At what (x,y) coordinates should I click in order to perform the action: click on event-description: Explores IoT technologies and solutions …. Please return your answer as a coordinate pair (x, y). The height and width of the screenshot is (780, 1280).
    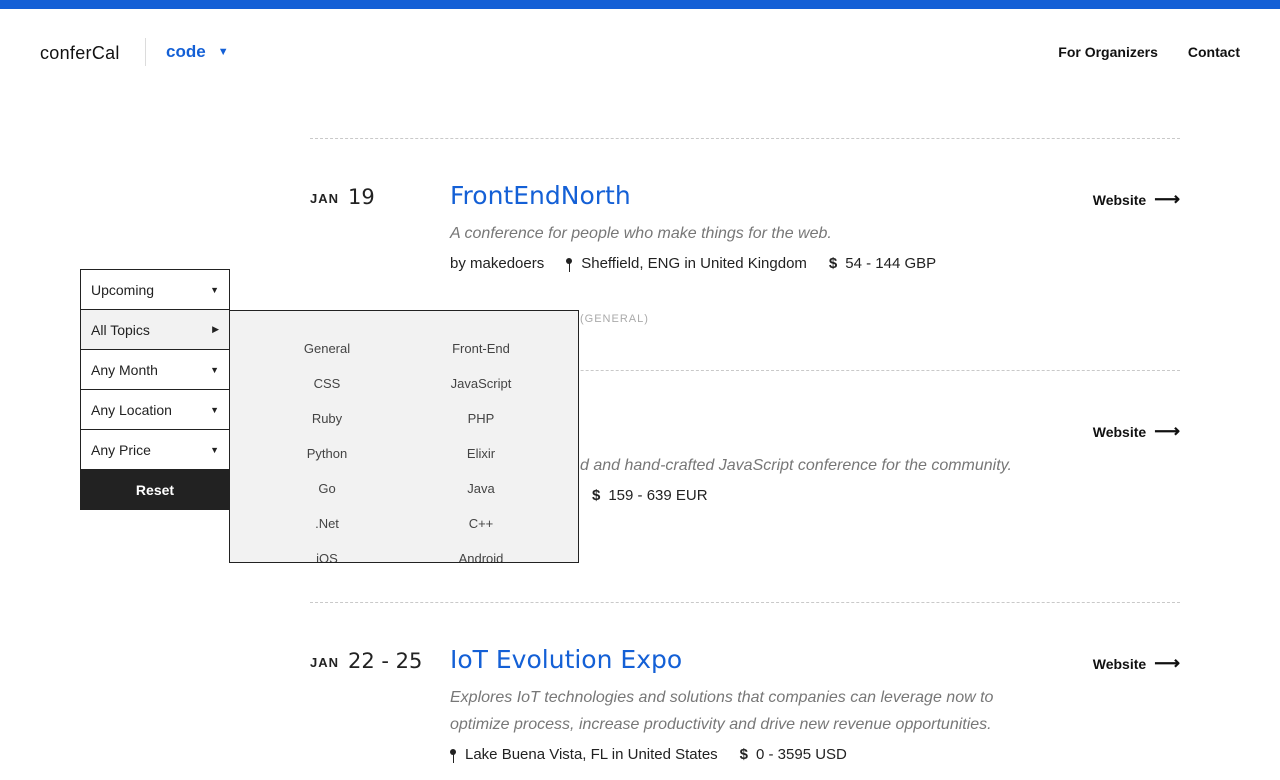
    Looking at the image, I should click on (722, 711).